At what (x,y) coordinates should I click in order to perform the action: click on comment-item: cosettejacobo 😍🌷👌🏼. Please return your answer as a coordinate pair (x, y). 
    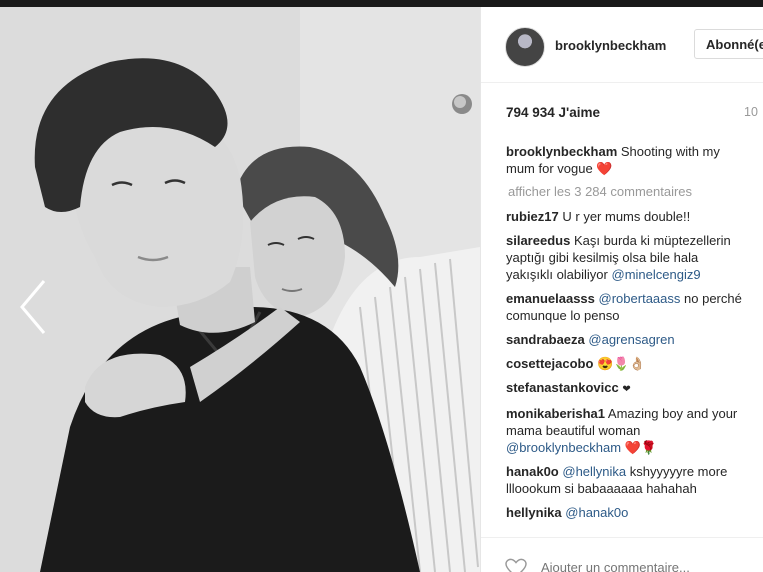
    Looking at the image, I should click on (634, 363).